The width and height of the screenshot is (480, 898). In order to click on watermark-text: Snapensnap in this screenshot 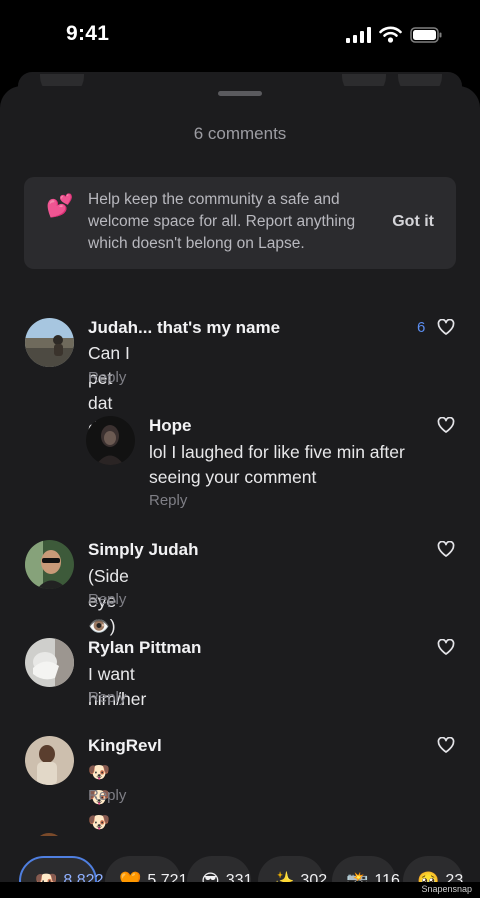, I will do `click(446, 889)`.